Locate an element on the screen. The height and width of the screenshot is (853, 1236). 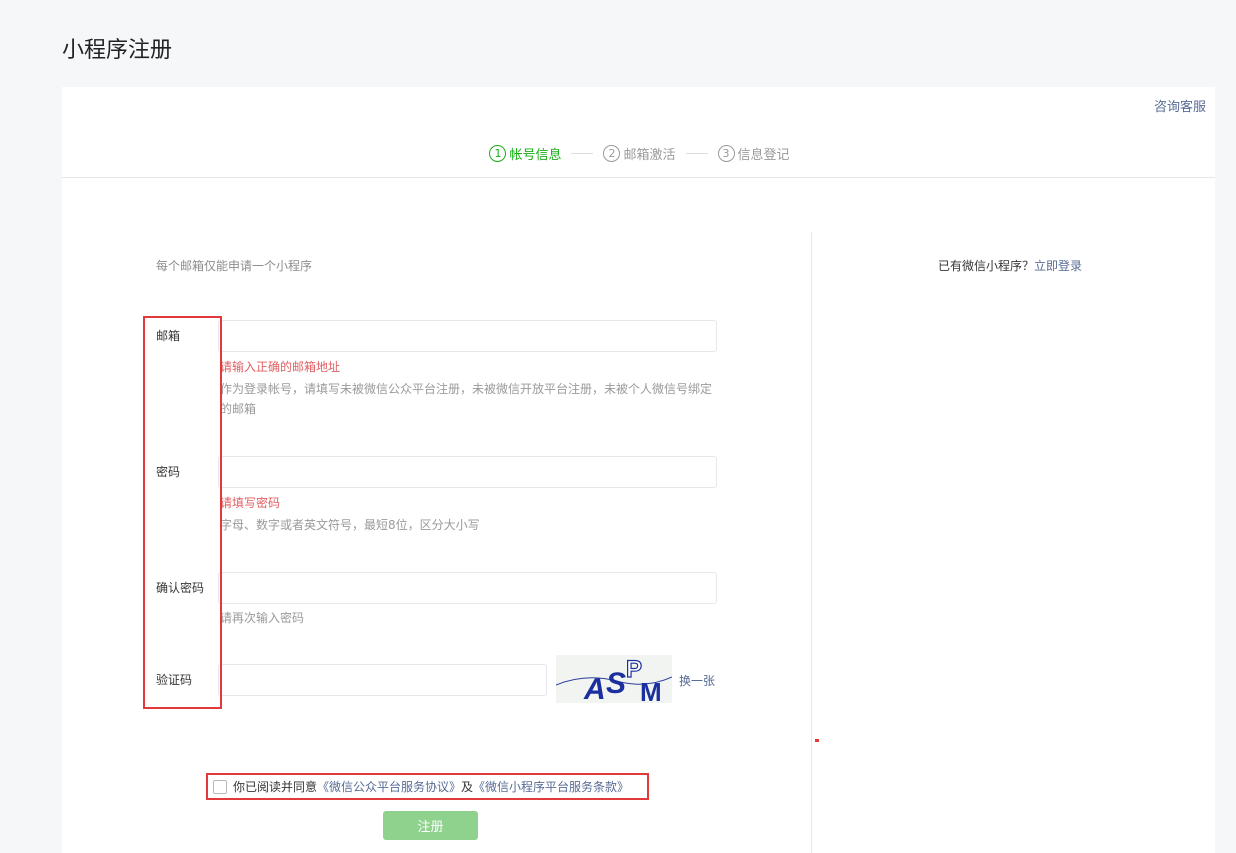
captcha-image: A S P M is located at coordinates (614, 679).